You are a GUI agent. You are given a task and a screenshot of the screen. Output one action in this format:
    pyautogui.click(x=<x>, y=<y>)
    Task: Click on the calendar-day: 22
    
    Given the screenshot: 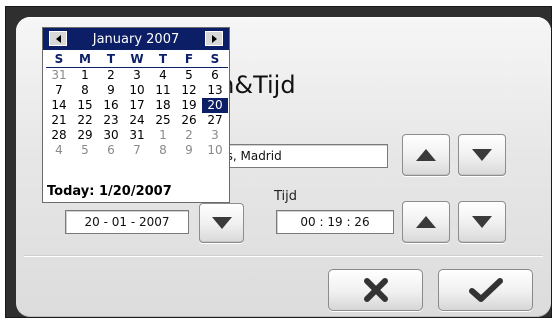 What is the action you would take?
    pyautogui.click(x=85, y=120)
    